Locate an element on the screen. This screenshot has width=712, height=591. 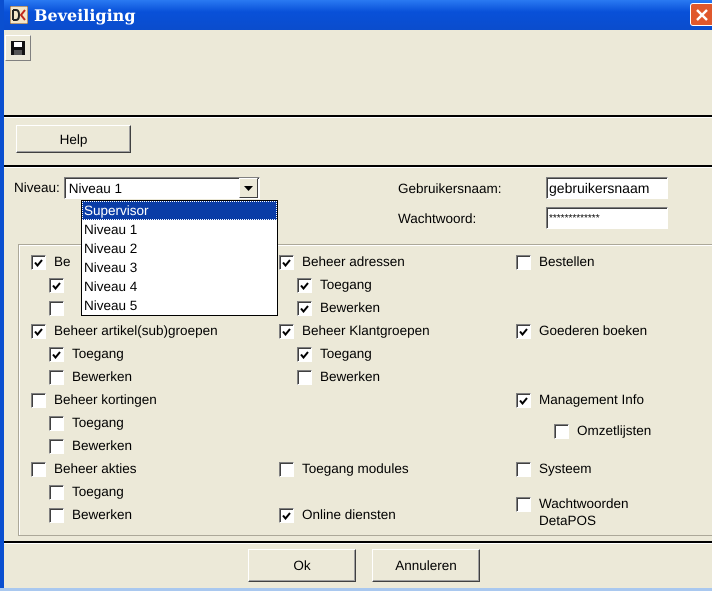
window-title: Beveiliging is located at coordinates (85, 15).